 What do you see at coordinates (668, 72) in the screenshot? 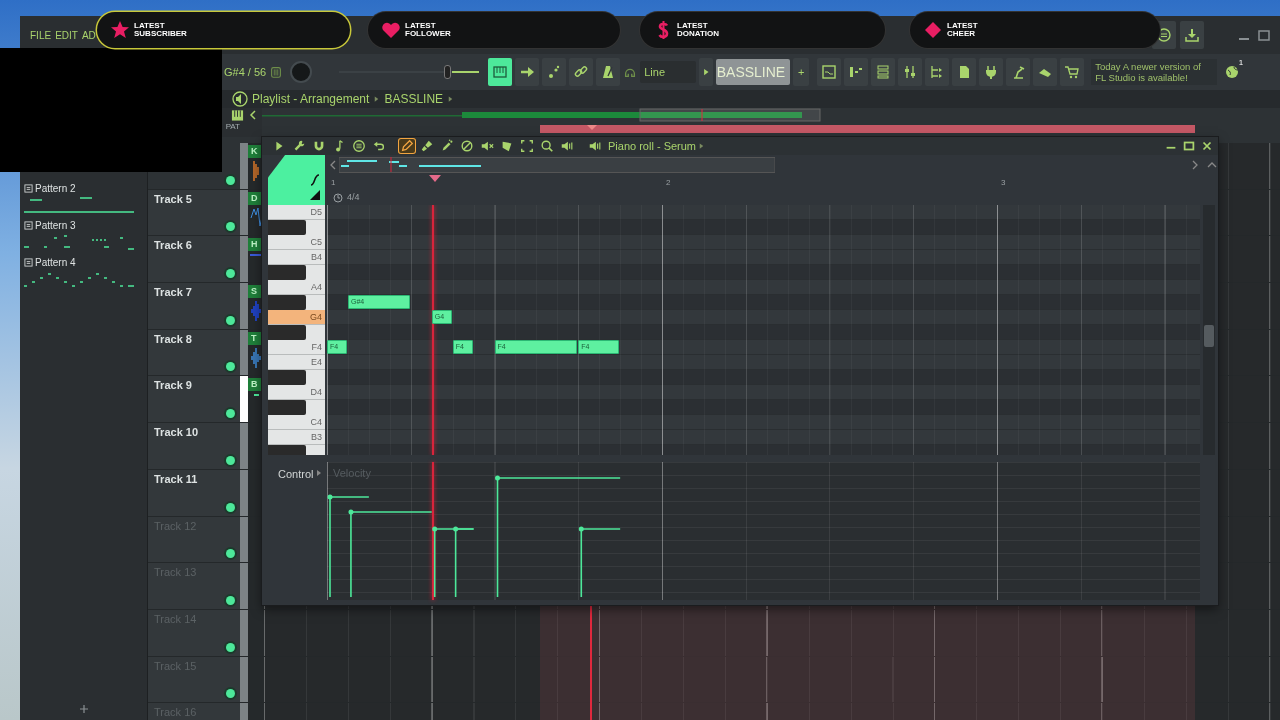
I see `snap-dropdown: Line` at bounding box center [668, 72].